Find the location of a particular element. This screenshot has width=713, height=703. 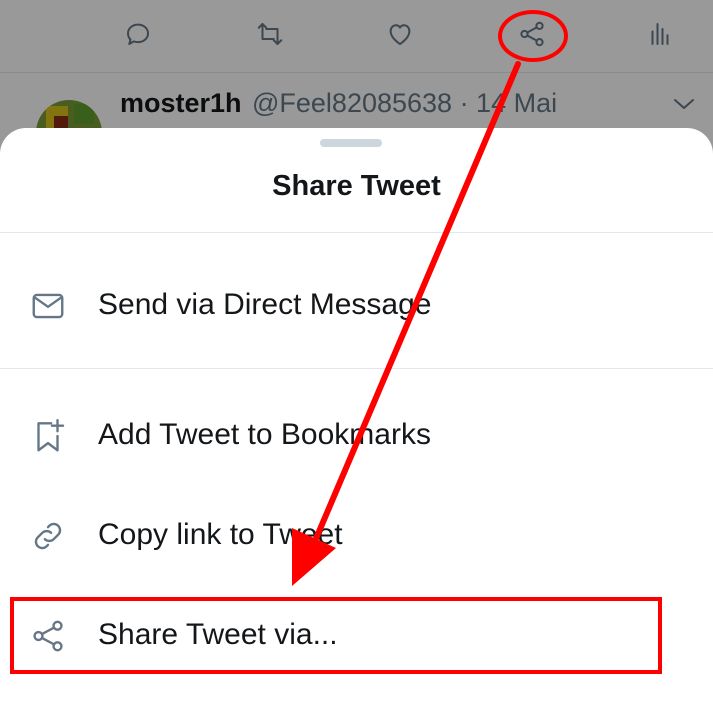

menu-item-direct-message: Send via Direct Message is located at coordinates (356, 306).